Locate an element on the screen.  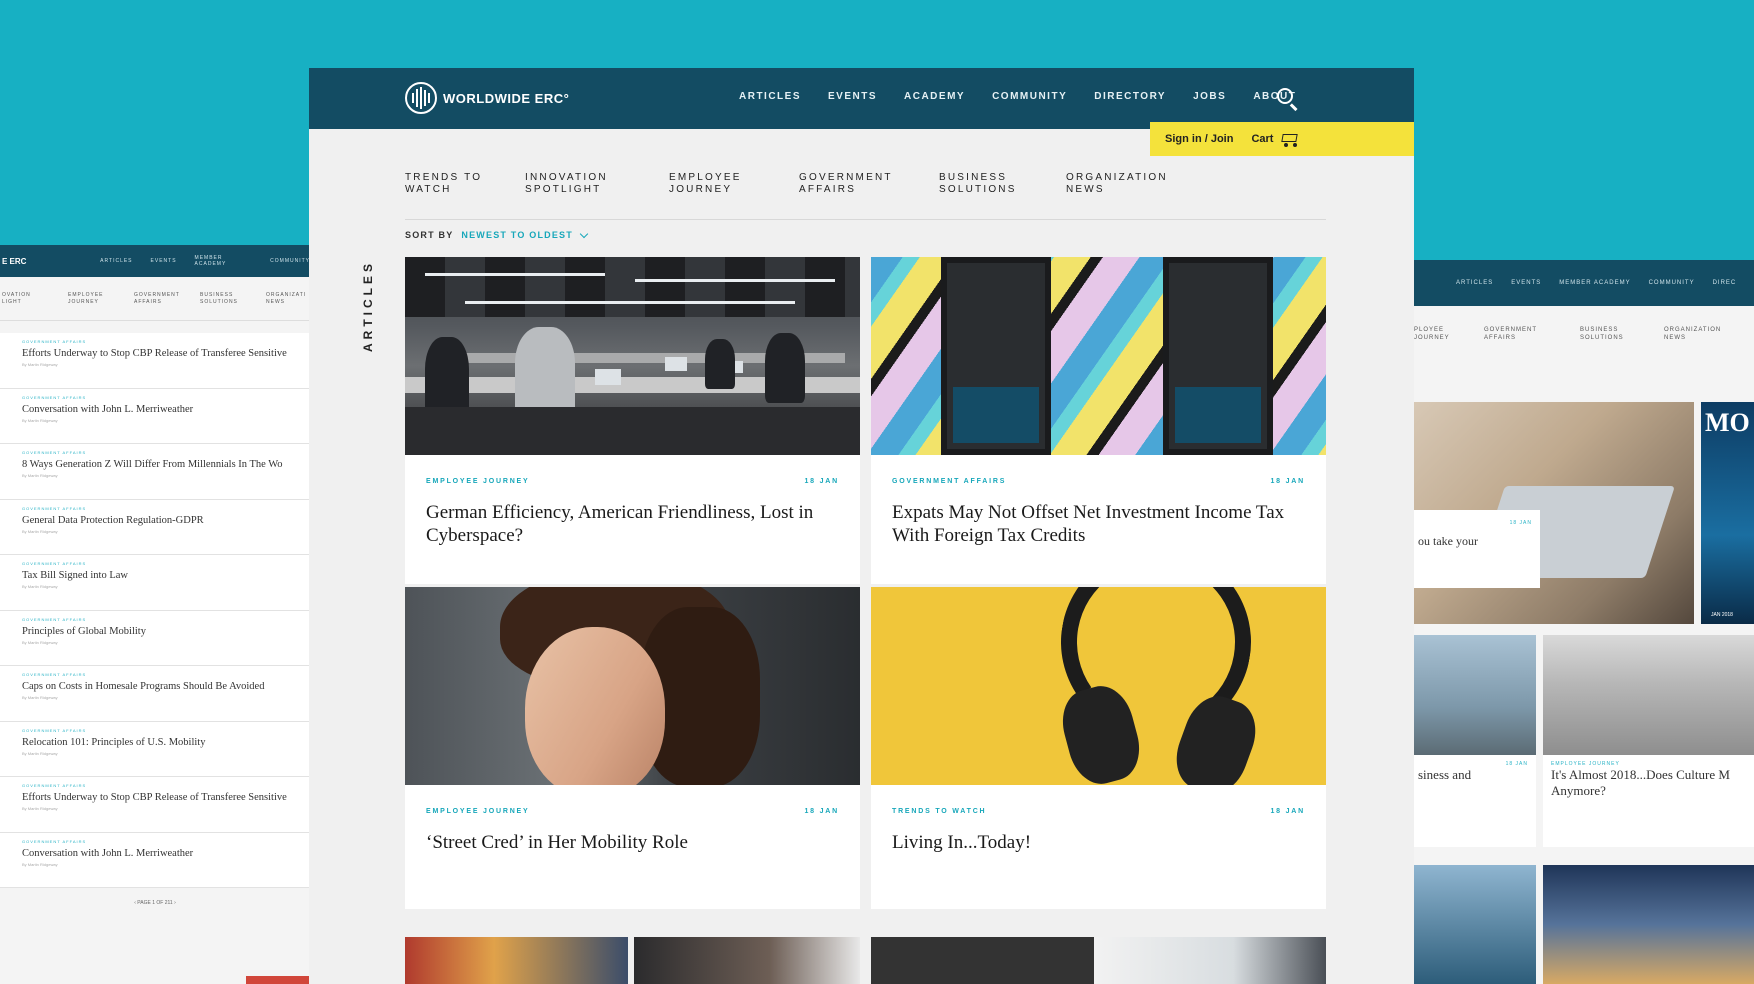
city-image is located at coordinates (1473, 695).